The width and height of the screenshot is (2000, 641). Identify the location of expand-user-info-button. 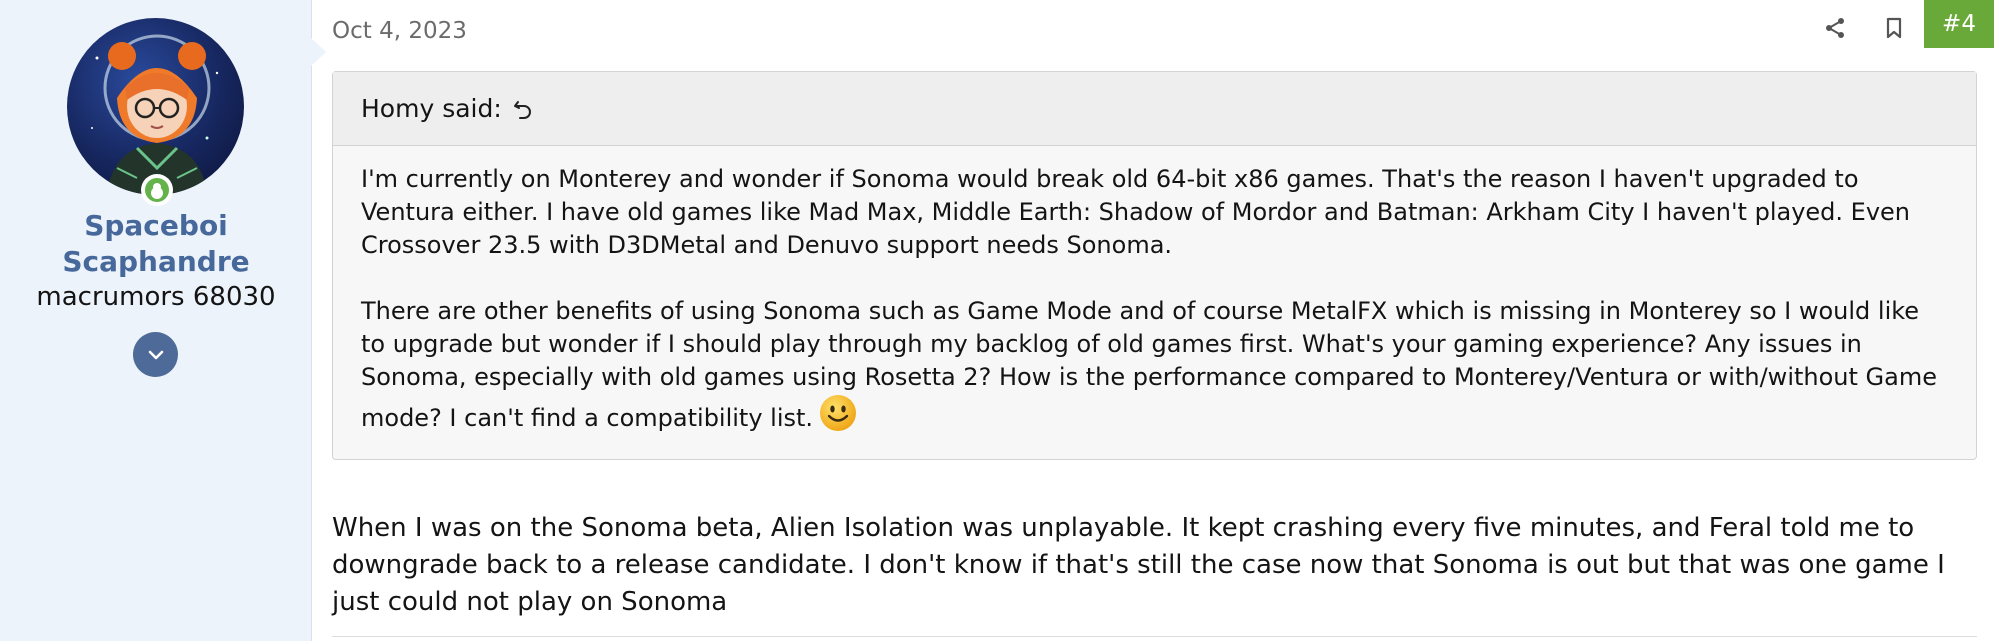
(155, 354).